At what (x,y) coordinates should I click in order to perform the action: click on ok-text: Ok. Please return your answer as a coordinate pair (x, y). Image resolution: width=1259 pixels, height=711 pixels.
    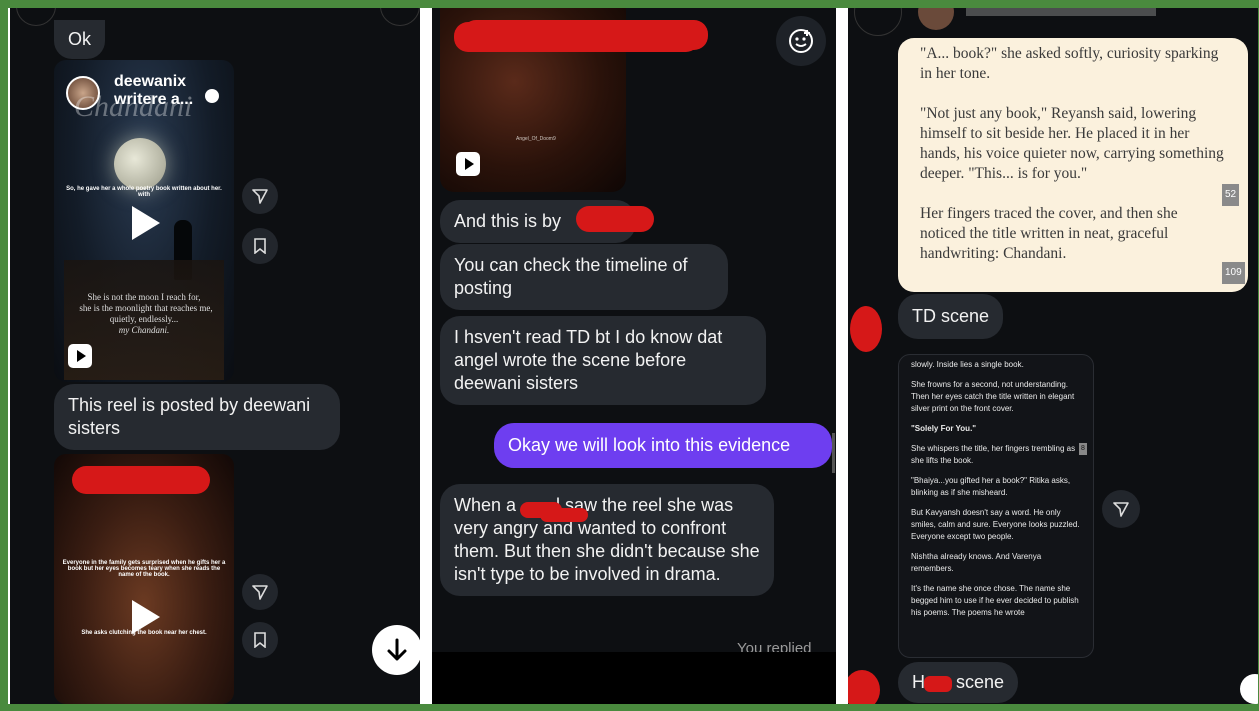
    Looking at the image, I should click on (80, 39).